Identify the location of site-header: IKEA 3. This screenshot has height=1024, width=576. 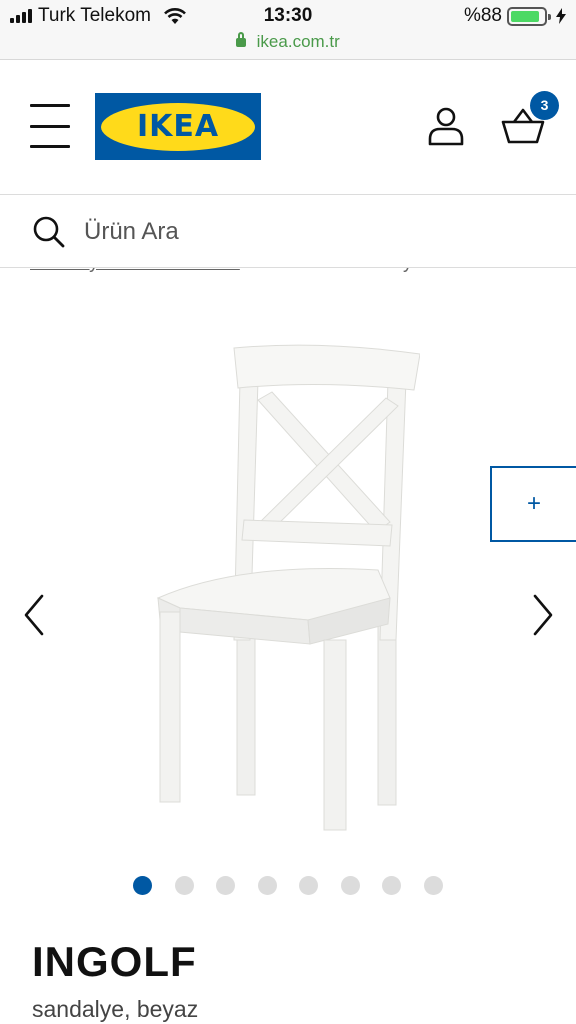
(288, 127).